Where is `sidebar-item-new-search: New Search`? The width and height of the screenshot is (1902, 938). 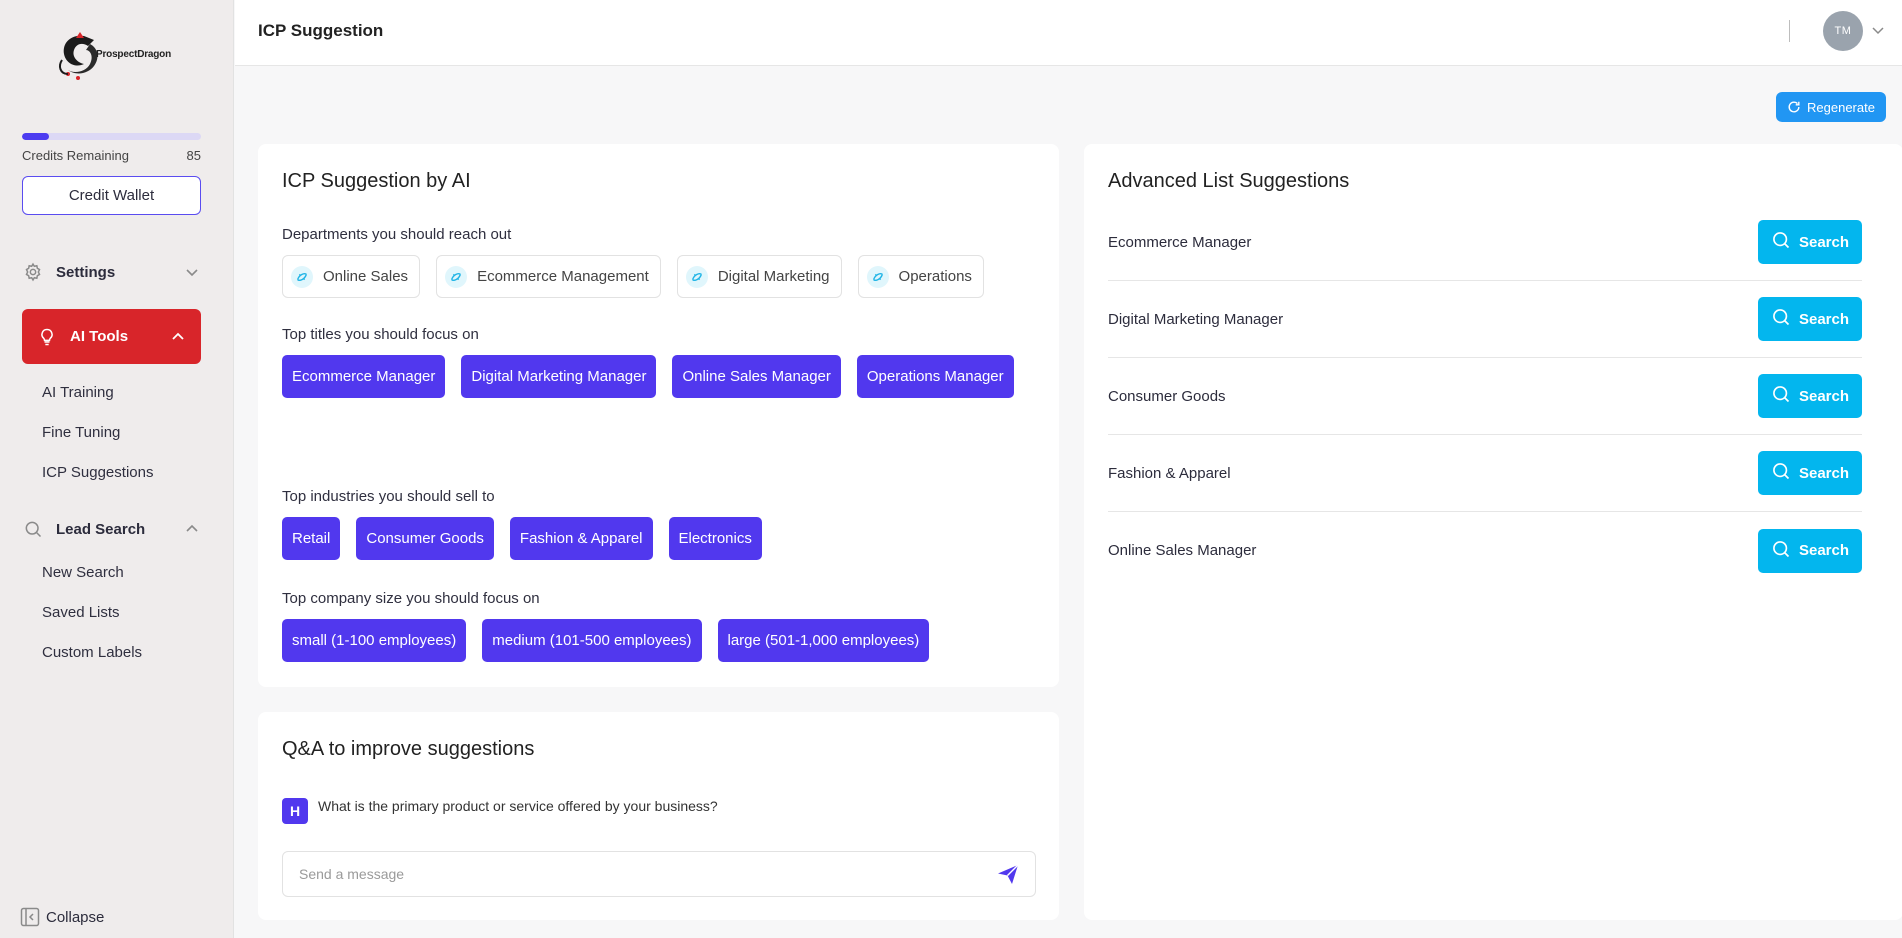 sidebar-item-new-search: New Search is located at coordinates (83, 572).